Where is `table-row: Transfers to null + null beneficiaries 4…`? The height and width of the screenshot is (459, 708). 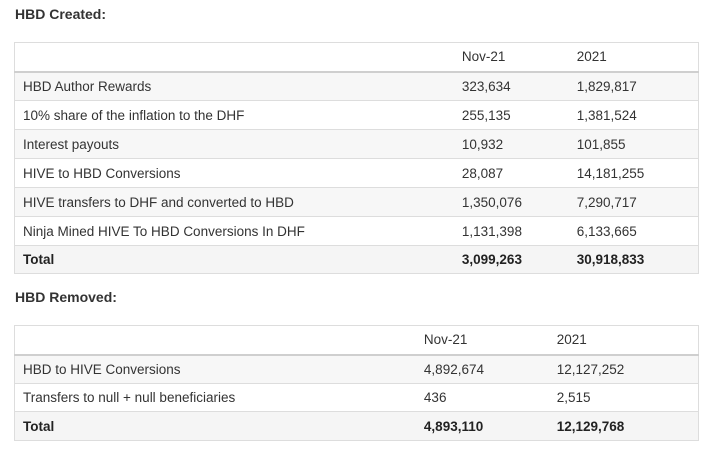
table-row: Transfers to null + null beneficiaries 4… is located at coordinates (356, 397).